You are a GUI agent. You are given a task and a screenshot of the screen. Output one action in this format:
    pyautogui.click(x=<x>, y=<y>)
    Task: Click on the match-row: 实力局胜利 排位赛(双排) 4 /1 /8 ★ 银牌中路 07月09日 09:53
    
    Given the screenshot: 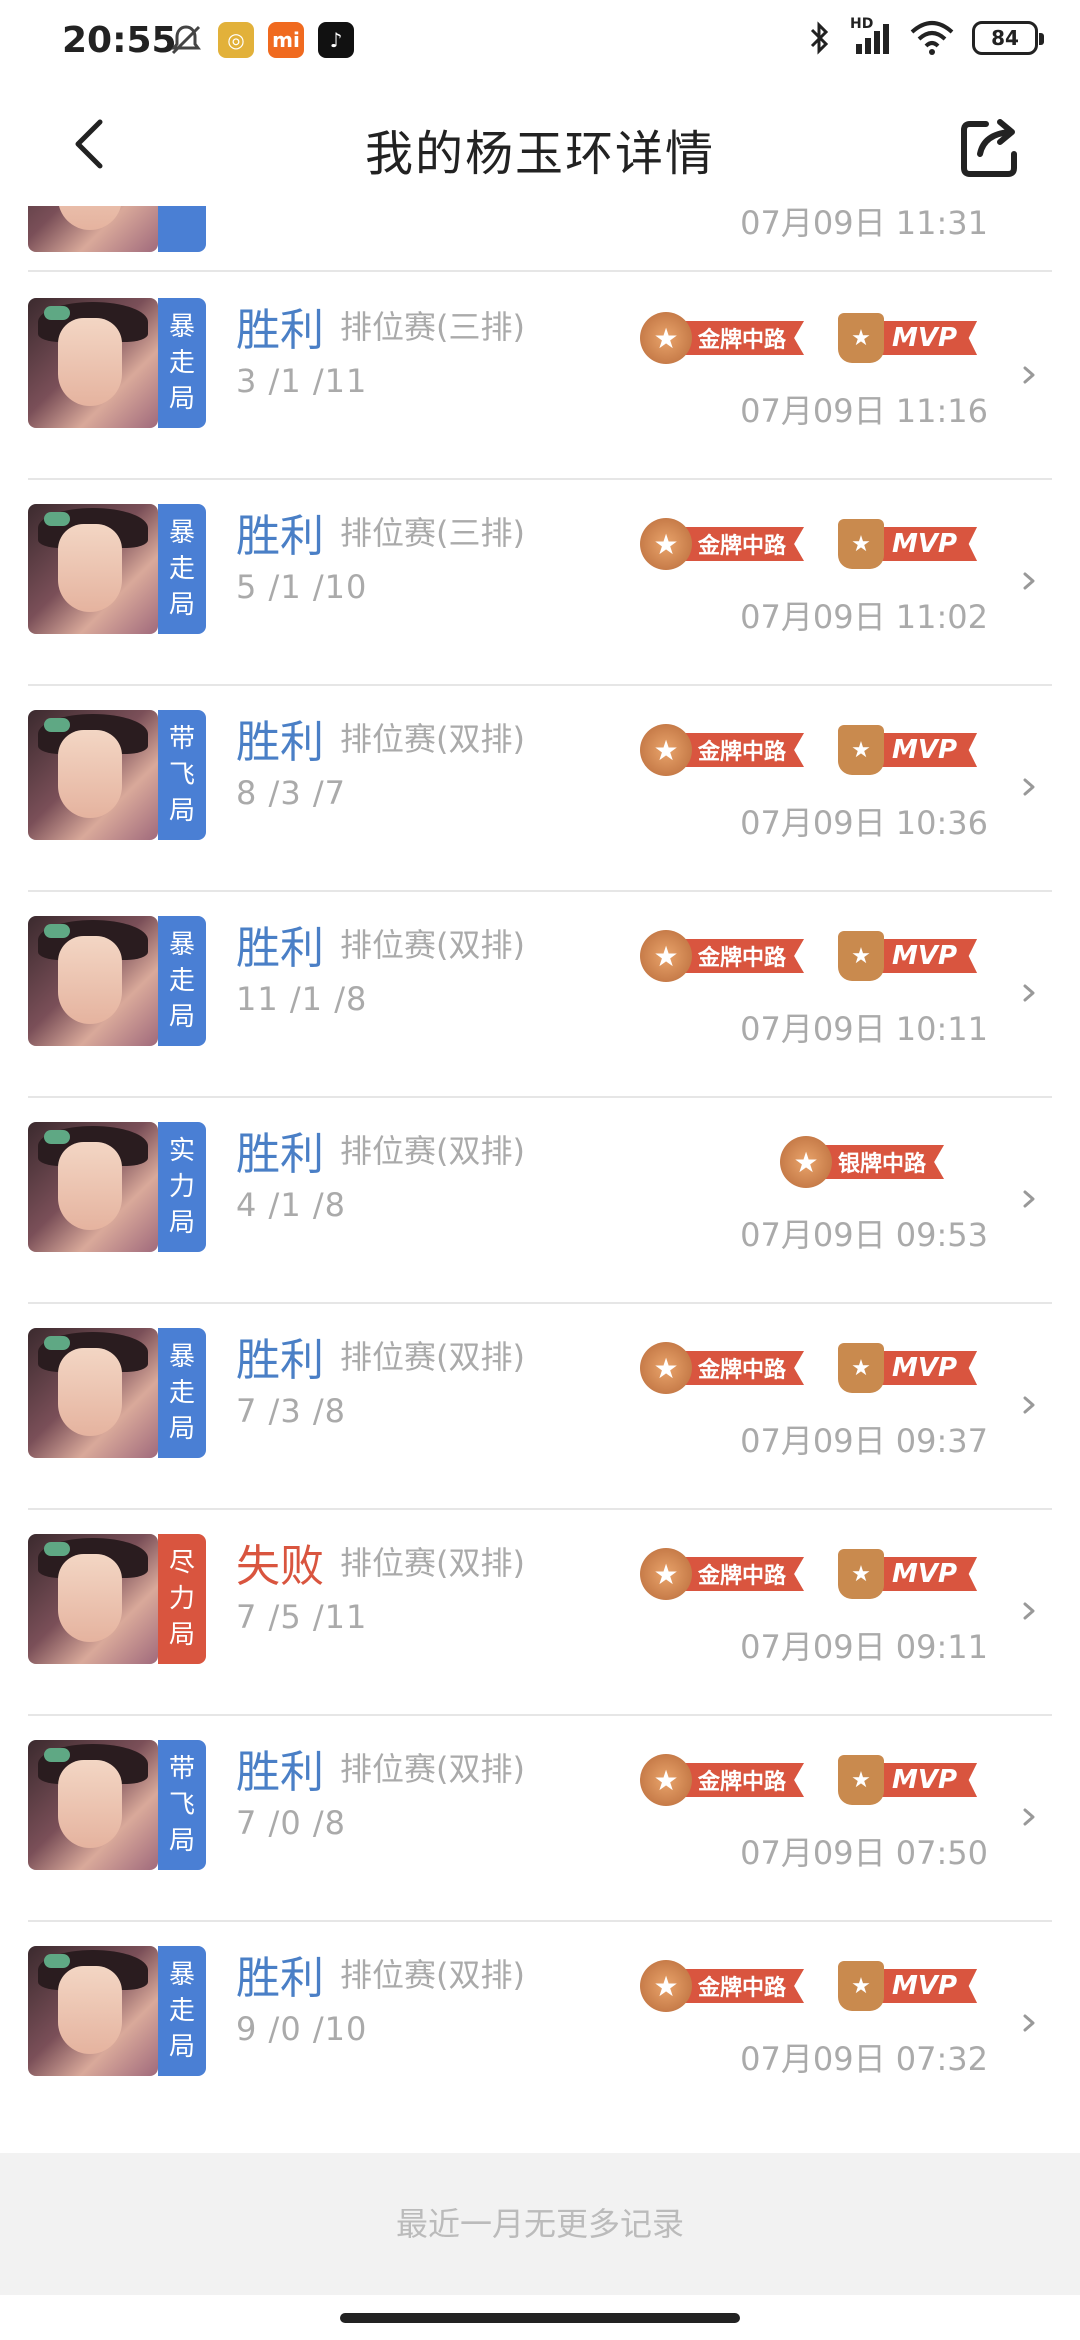 What is the action you would take?
    pyautogui.click(x=540, y=1199)
    